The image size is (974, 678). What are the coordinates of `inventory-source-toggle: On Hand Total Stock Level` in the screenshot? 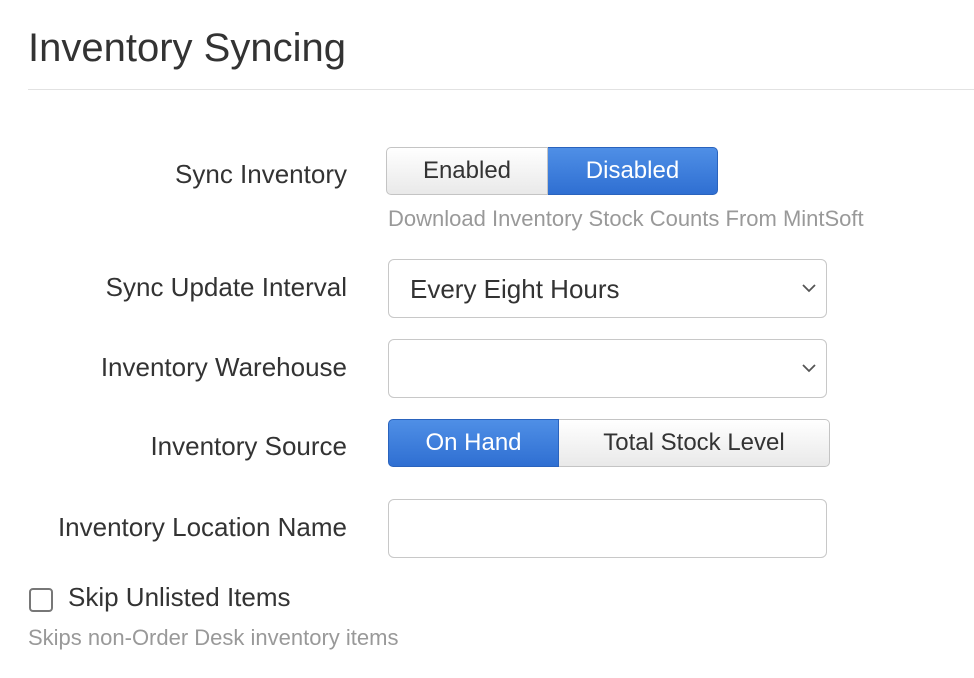 It's located at (609, 443).